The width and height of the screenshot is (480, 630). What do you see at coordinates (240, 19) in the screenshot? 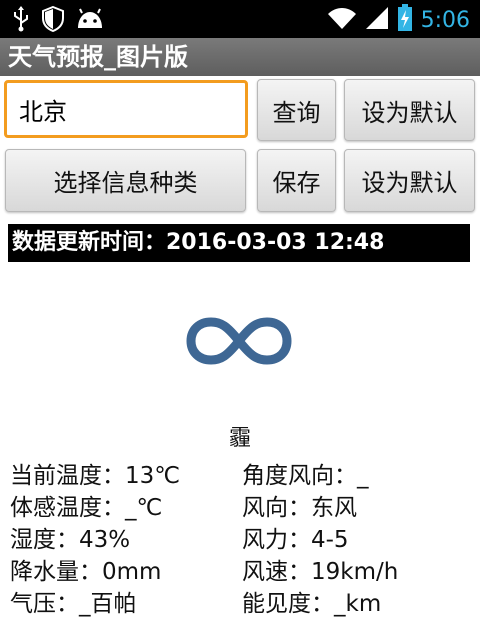
I see `status-bar: 5:06` at bounding box center [240, 19].